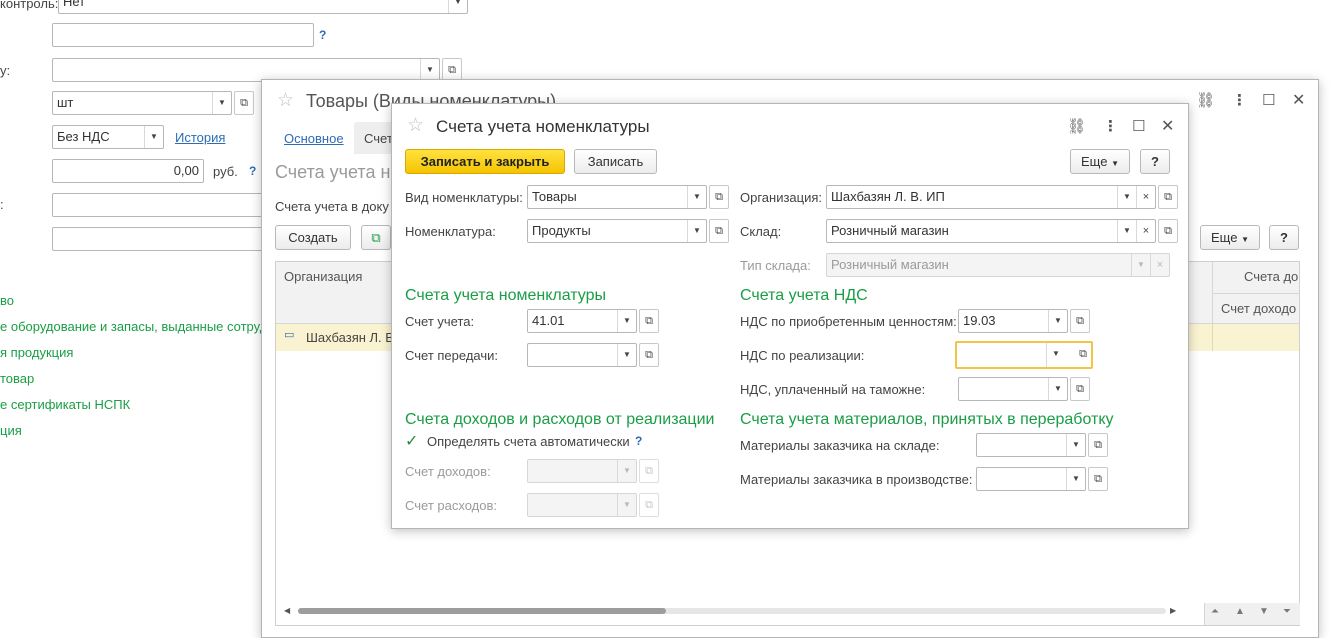  Describe the element at coordinates (775, 265) in the screenshot. I see `warehouse-type-label: Тип склада:` at that location.